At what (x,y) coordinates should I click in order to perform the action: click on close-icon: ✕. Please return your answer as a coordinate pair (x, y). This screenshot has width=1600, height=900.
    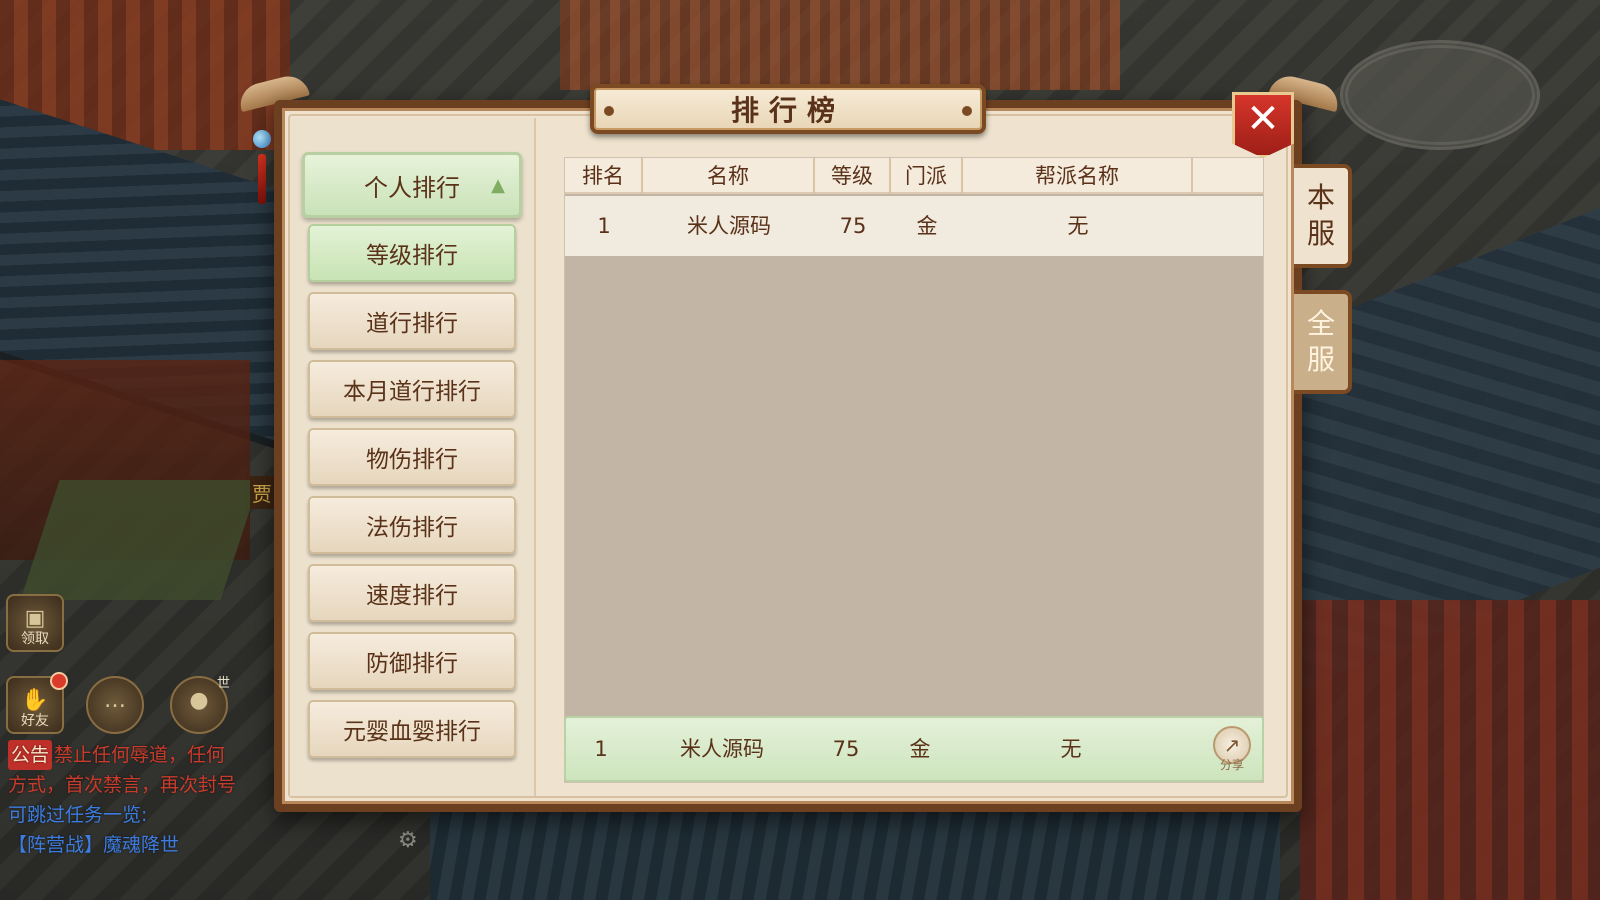
    Looking at the image, I should click on (1263, 119).